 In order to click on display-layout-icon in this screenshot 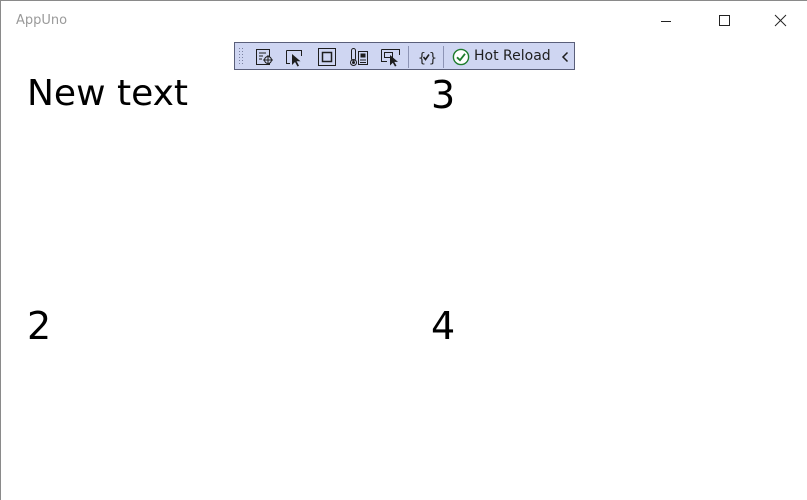, I will do `click(390, 58)`.